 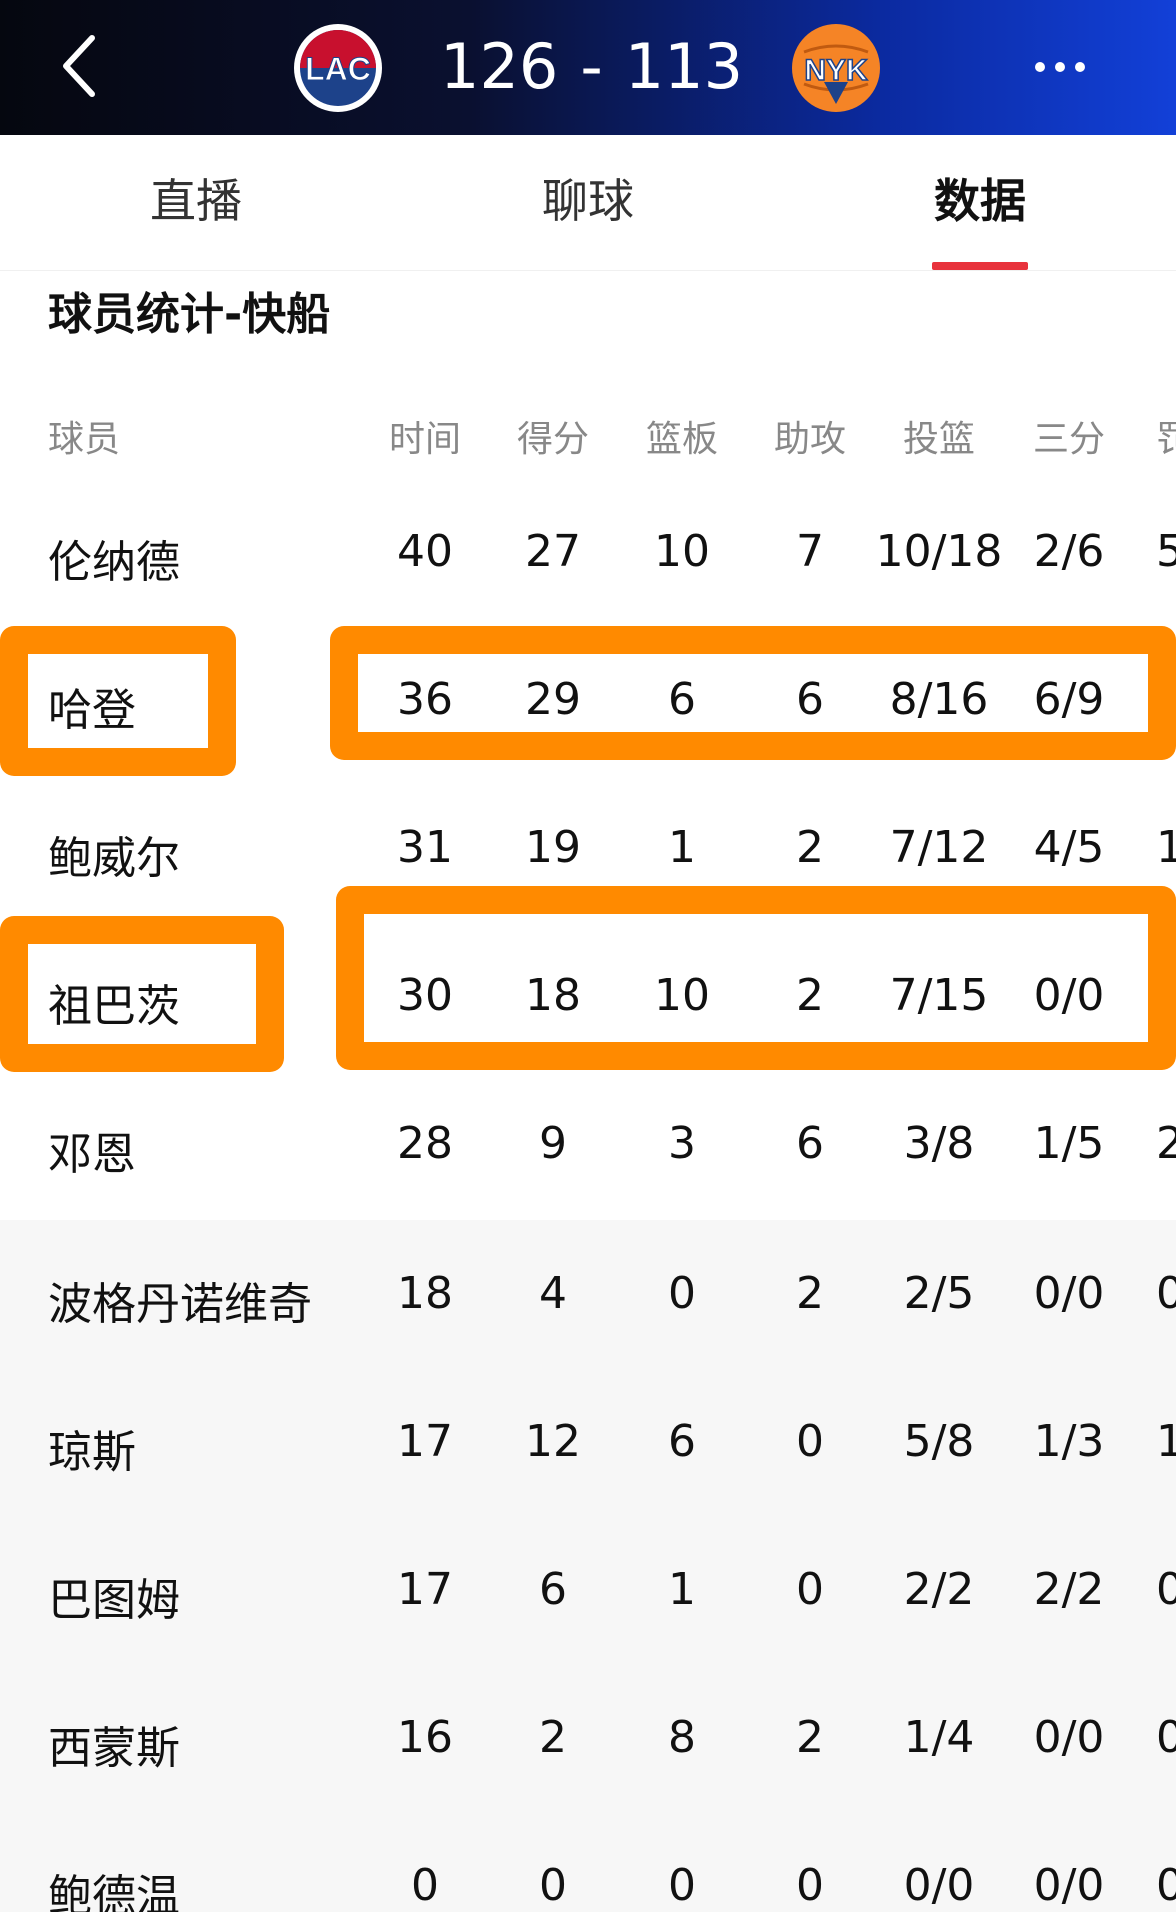 What do you see at coordinates (592, 67) in the screenshot?
I see `game-score: 126-113` at bounding box center [592, 67].